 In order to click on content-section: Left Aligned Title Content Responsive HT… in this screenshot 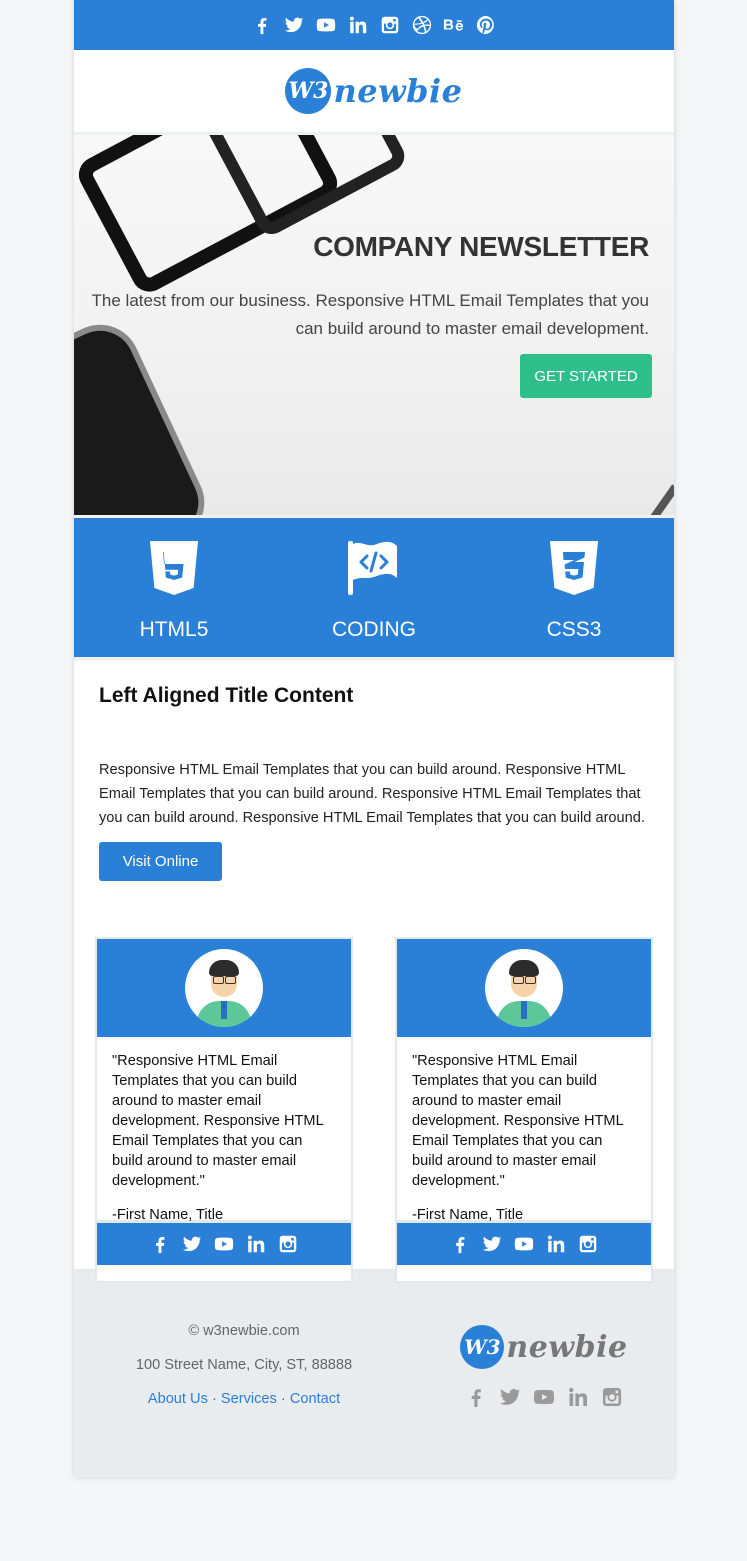, I will do `click(374, 770)`.